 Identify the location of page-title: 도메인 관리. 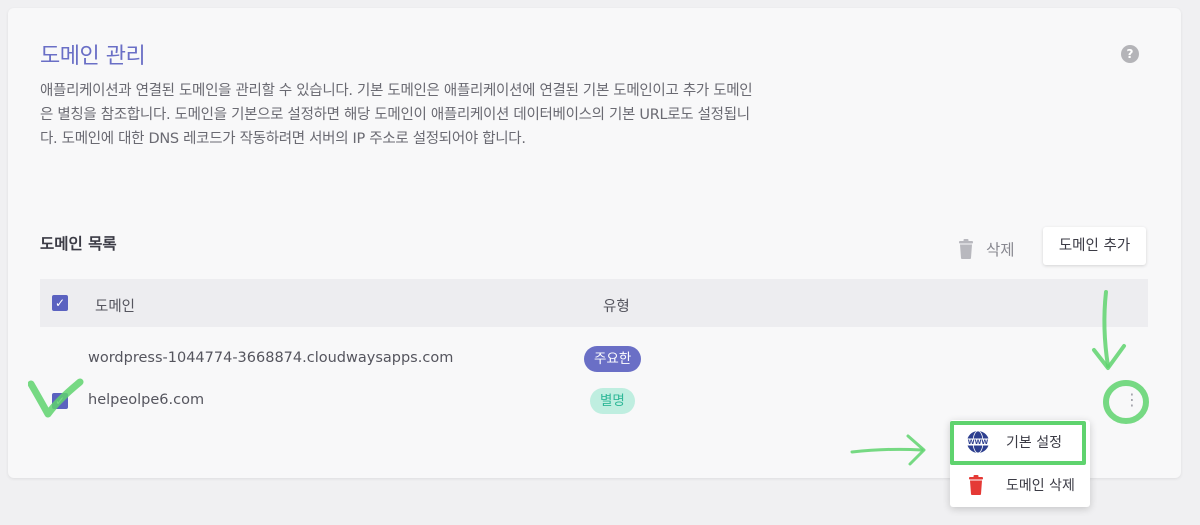
(93, 56).